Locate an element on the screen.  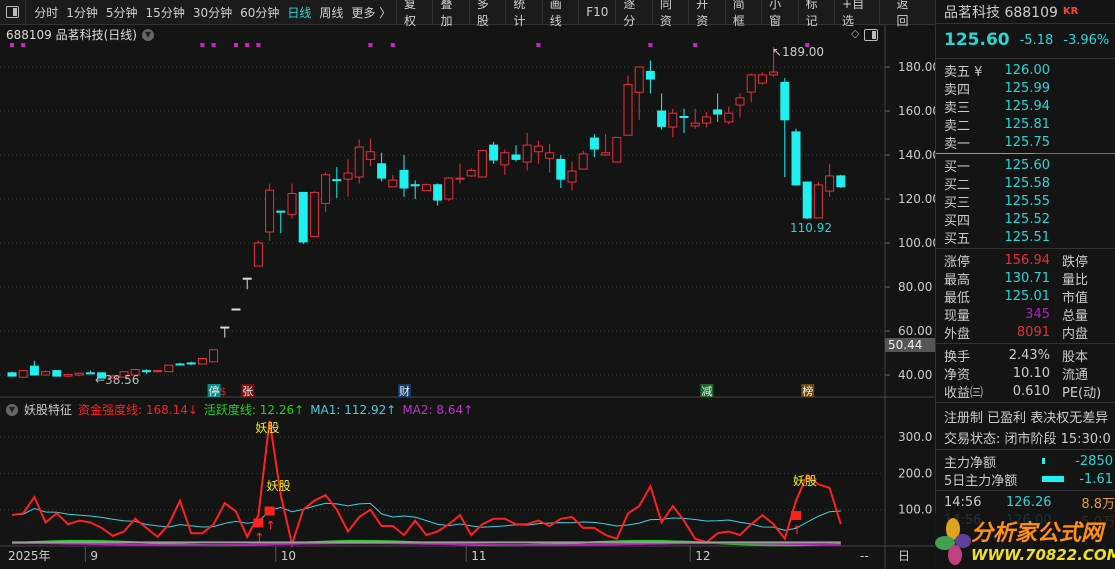
indicator-name: 妖股特征 is located at coordinates (48, 409).